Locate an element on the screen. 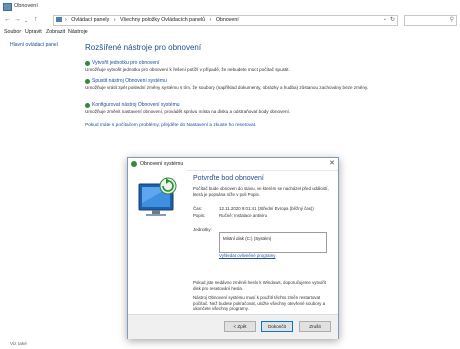 The height and width of the screenshot is (349, 460). search-icon: ⚲ is located at coordinates (451, 20).